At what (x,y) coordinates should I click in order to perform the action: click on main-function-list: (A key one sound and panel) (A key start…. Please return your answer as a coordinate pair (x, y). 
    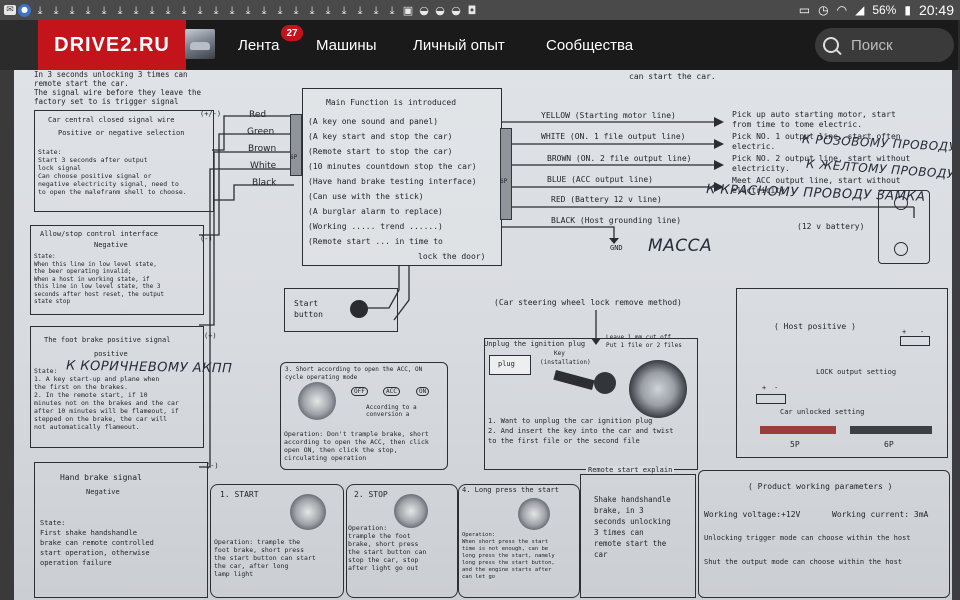
    Looking at the image, I should click on (397, 189).